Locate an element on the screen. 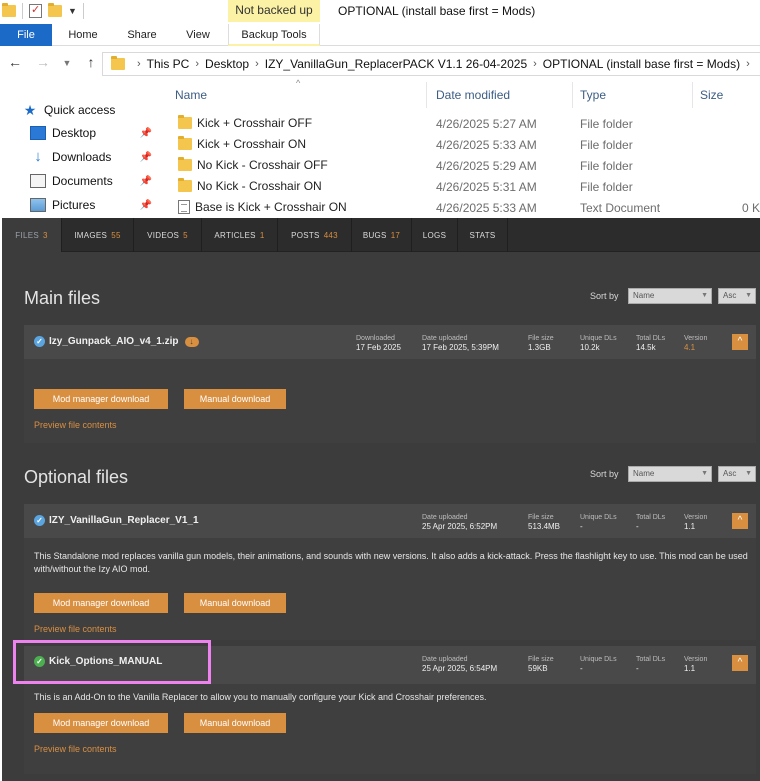 The height and width of the screenshot is (781, 760). tab-count: 17 is located at coordinates (395, 235).